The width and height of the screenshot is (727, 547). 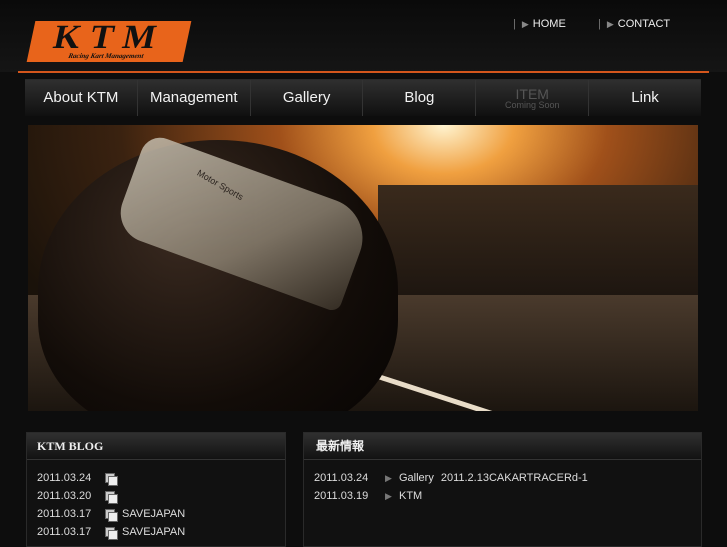 What do you see at coordinates (645, 98) in the screenshot?
I see `nav-item-link: Link` at bounding box center [645, 98].